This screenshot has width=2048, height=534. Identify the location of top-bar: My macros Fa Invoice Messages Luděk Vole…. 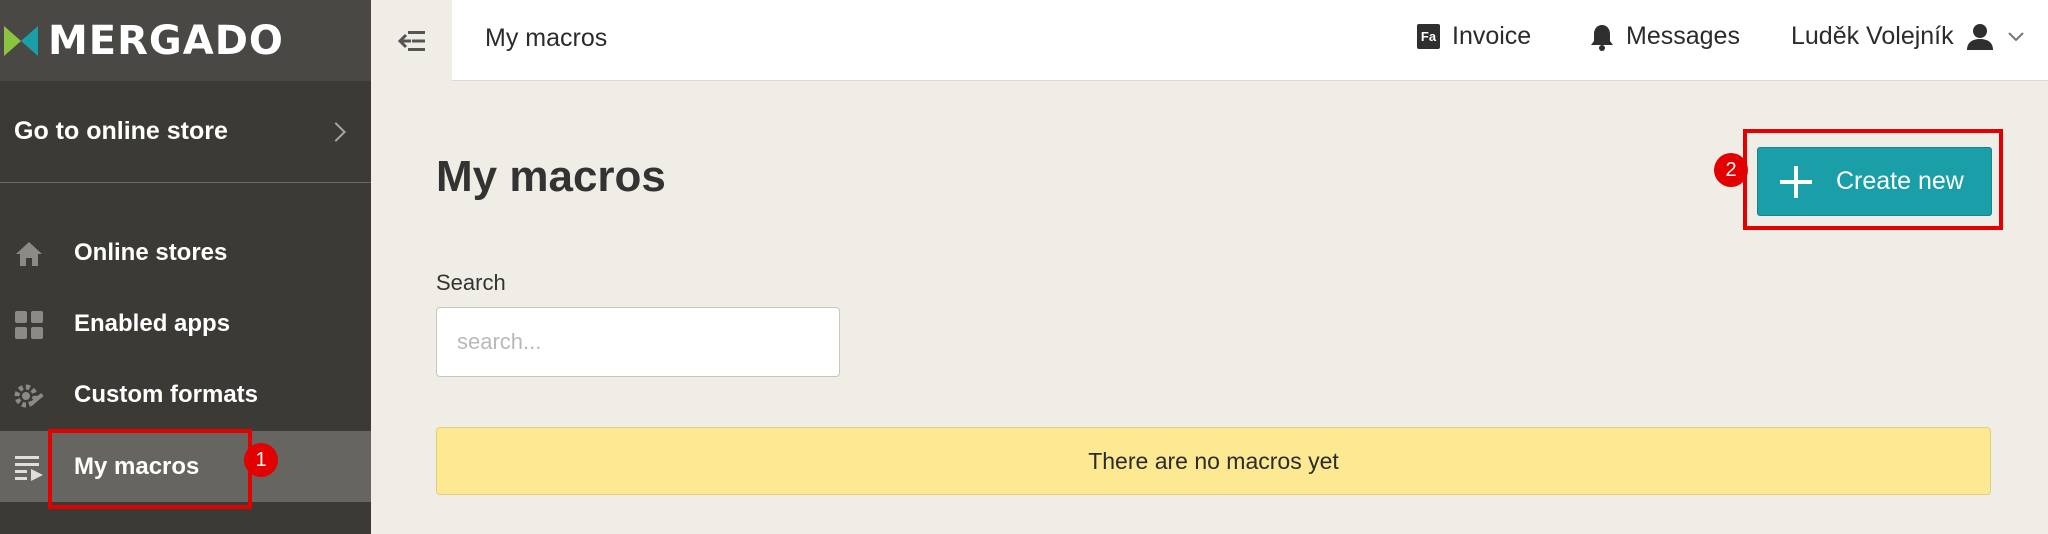
(1209, 40).